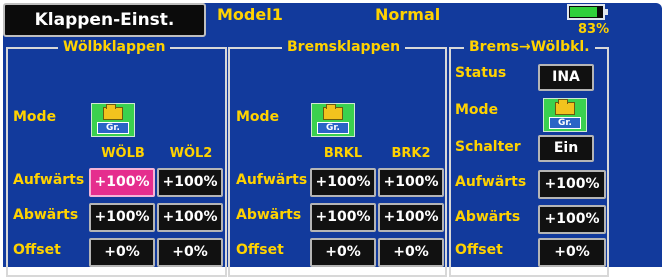 The image size is (665, 277). What do you see at coordinates (104, 20) in the screenshot?
I see `page-title-button: Klappen-Einst.` at bounding box center [104, 20].